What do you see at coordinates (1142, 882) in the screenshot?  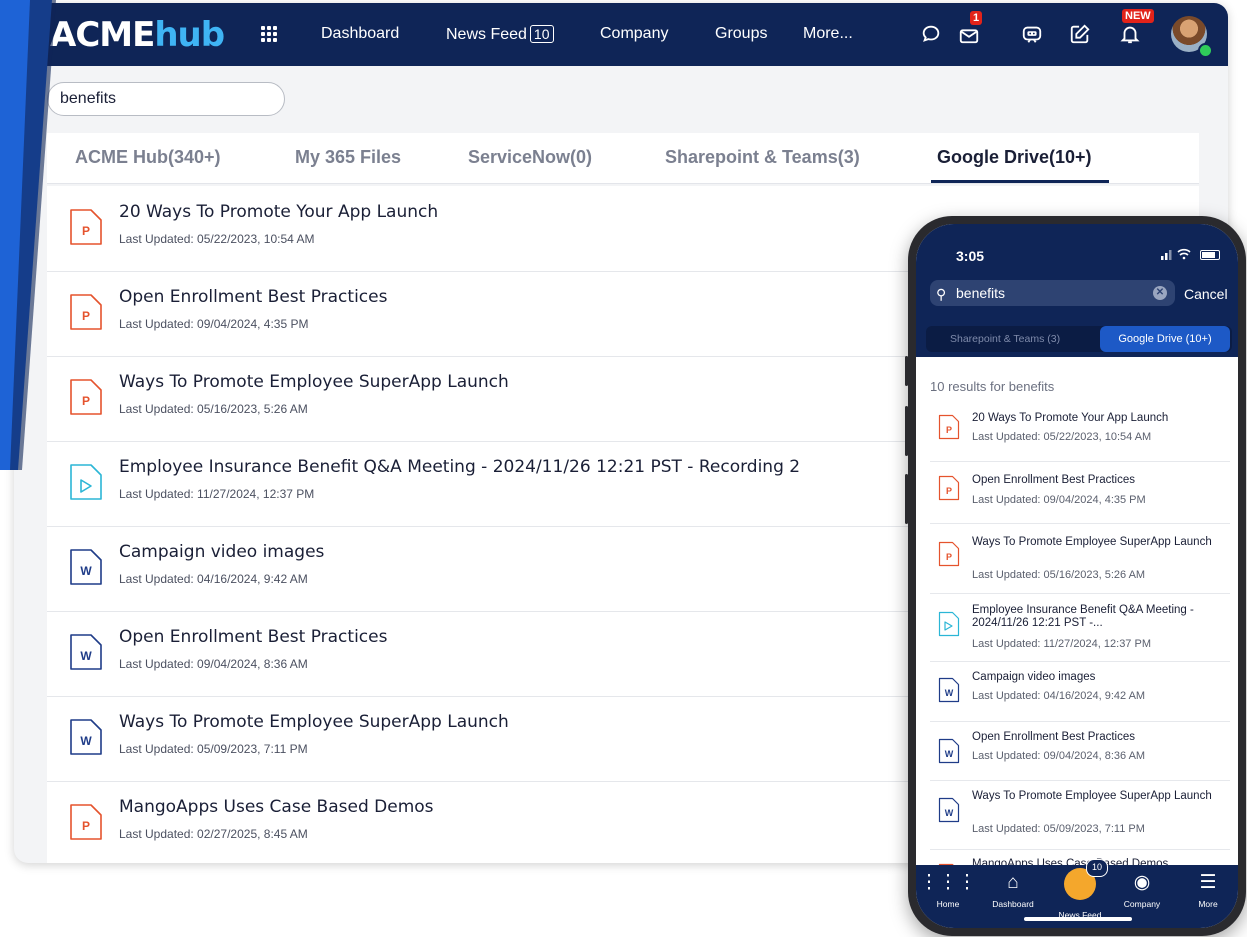 I see `globe-icon: ◉` at bounding box center [1142, 882].